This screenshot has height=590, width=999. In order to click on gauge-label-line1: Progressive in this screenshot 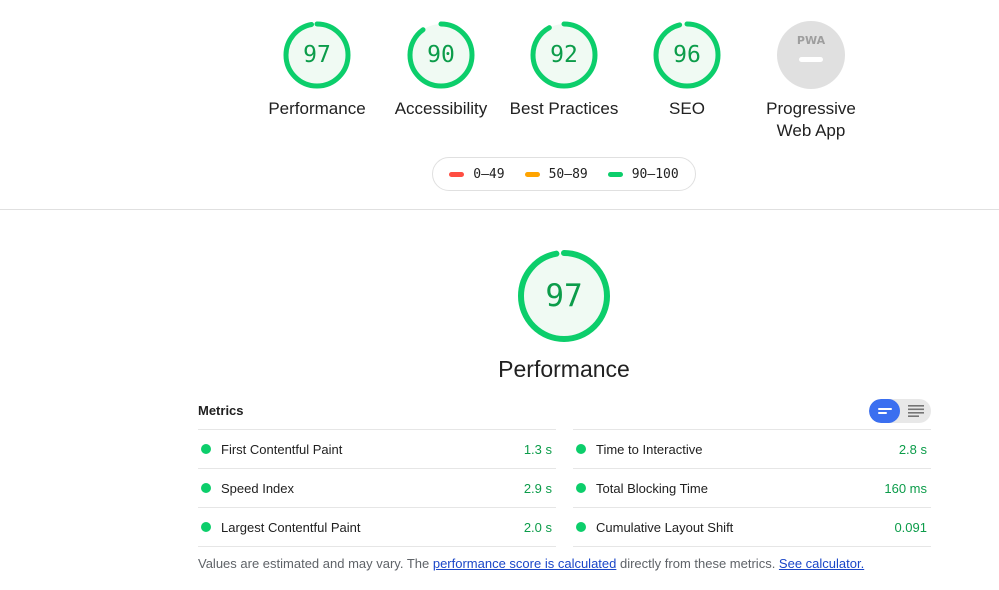, I will do `click(811, 108)`.